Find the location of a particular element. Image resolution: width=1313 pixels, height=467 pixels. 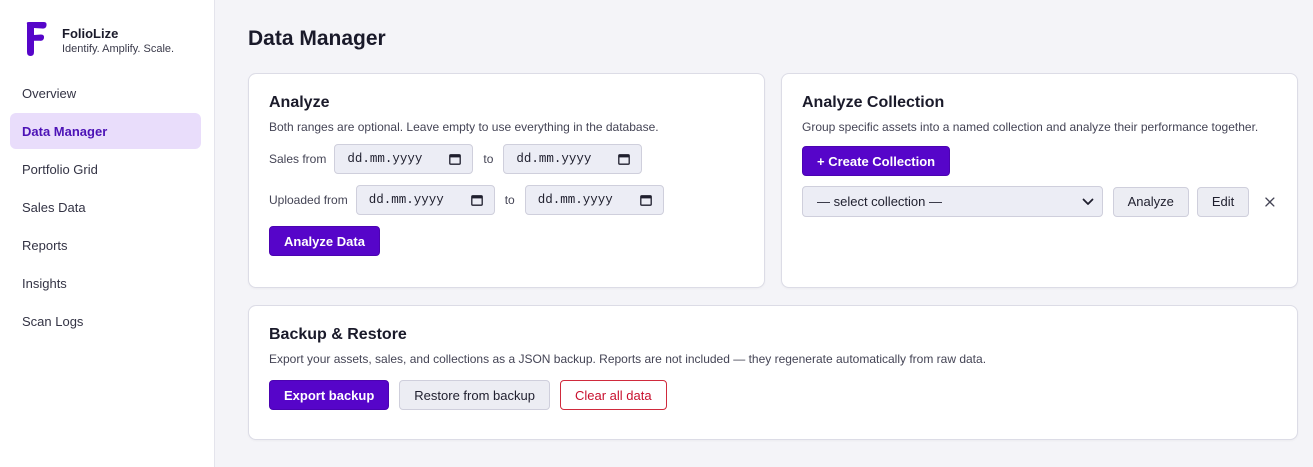

uploaded-from-date-input: dd.mm.yyyy is located at coordinates (425, 200).